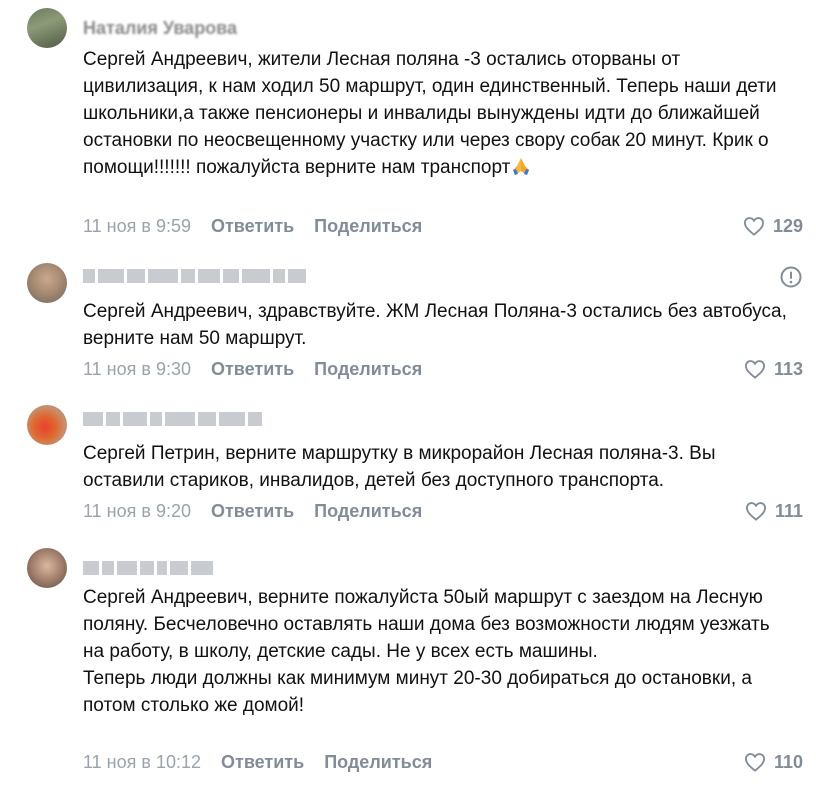 This screenshot has width=816, height=786. Describe the element at coordinates (160, 28) in the screenshot. I see `author-name: Наталия Уварова` at that location.